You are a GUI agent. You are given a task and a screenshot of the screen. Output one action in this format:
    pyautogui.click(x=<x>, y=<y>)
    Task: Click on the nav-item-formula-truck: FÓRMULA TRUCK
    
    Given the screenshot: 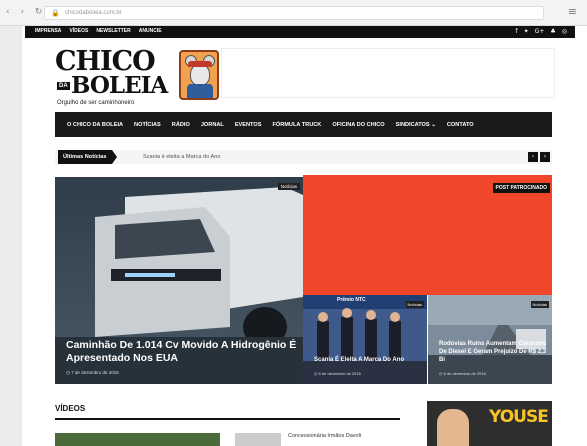 What is the action you would take?
    pyautogui.click(x=296, y=125)
    